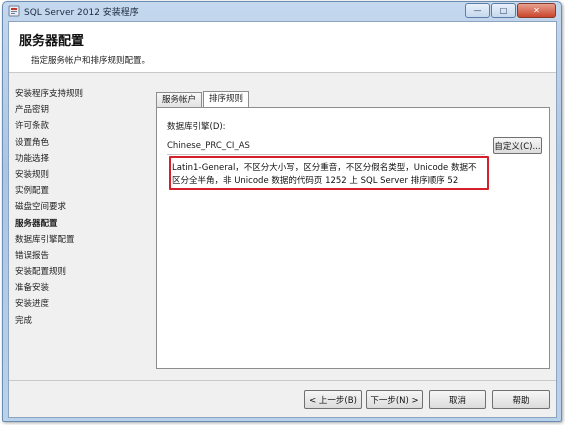 Image resolution: width=565 pixels, height=425 pixels. Describe the element at coordinates (80, 304) in the screenshot. I see `nav-item-install-progress: 安装进度` at that location.